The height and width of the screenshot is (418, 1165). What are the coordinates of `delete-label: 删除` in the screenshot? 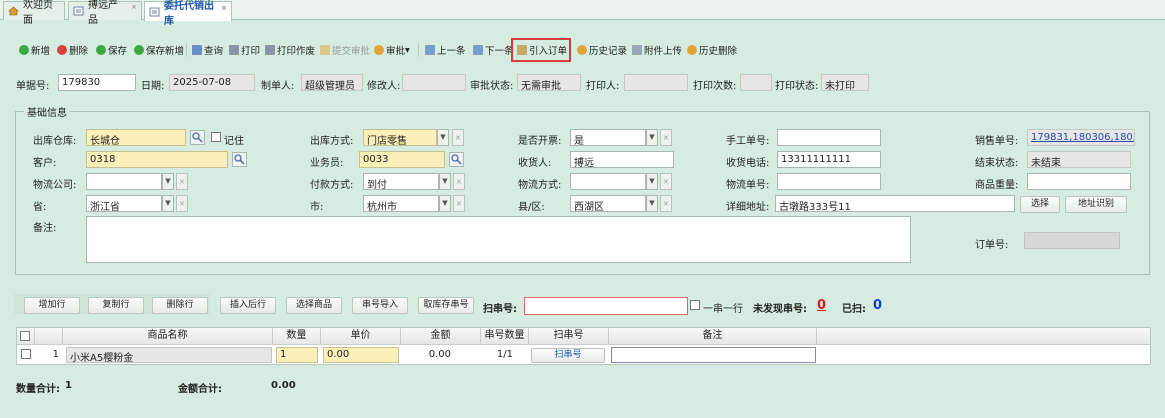 It's located at (79, 51).